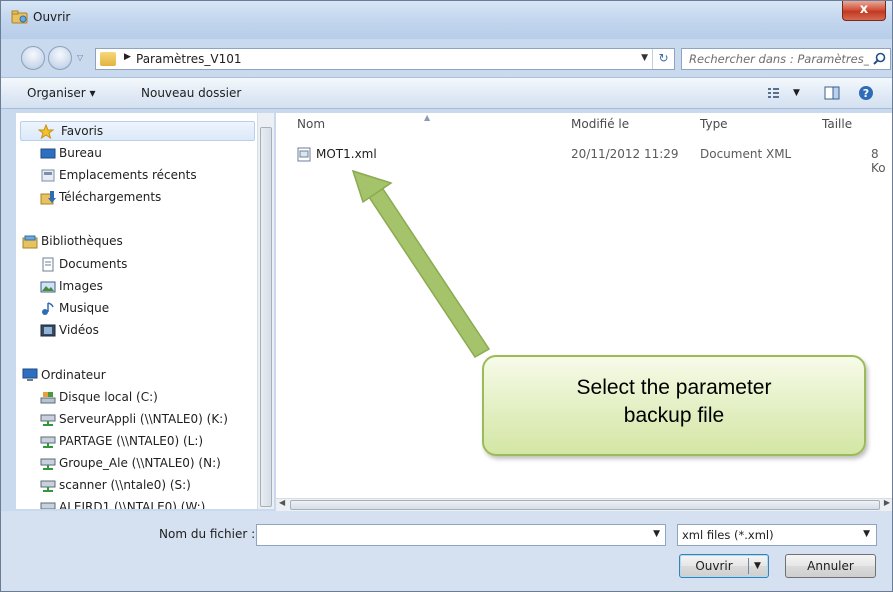 The image size is (893, 592). I want to click on filename-label: Nom du fichier :, so click(207, 534).